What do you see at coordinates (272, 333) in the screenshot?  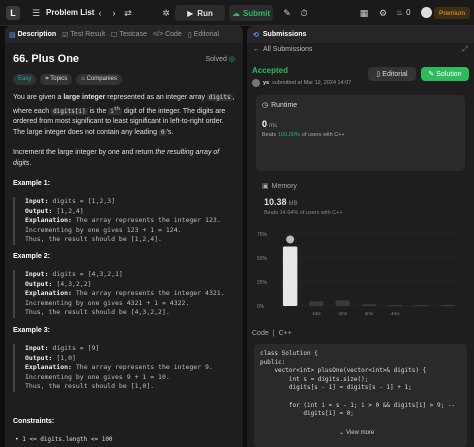 I see `code-header: Code | C++` at bounding box center [272, 333].